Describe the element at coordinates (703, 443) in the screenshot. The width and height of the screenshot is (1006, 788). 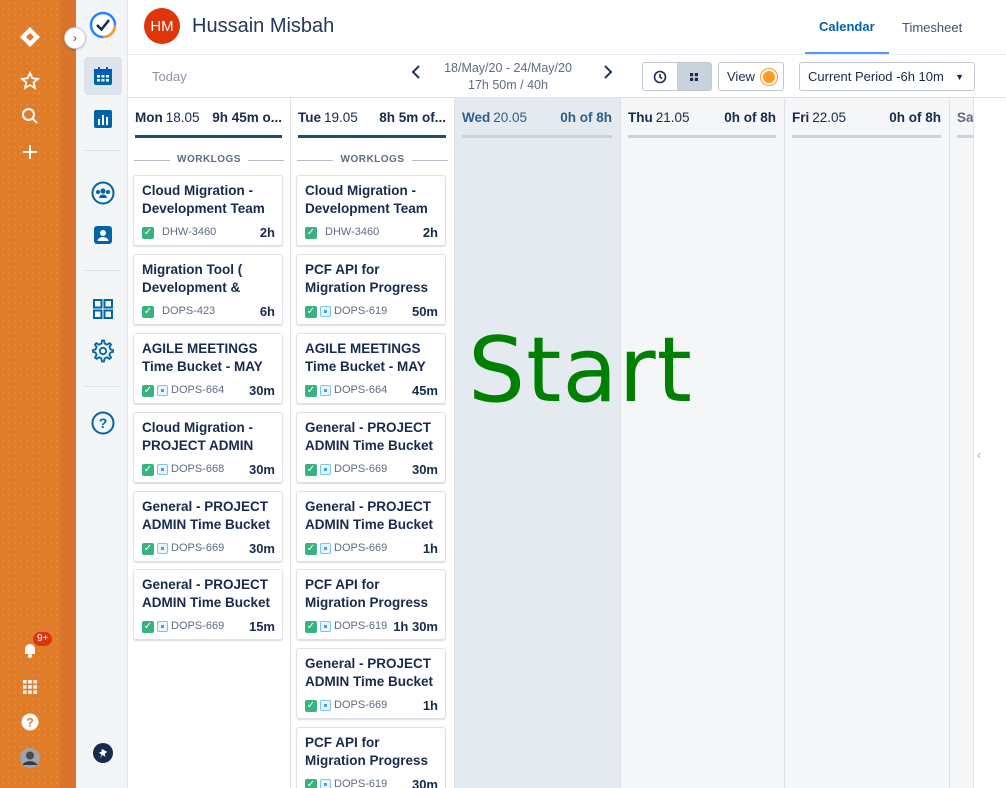
I see `day-column-thursday: Thu 21.05 0h of 8h` at that location.